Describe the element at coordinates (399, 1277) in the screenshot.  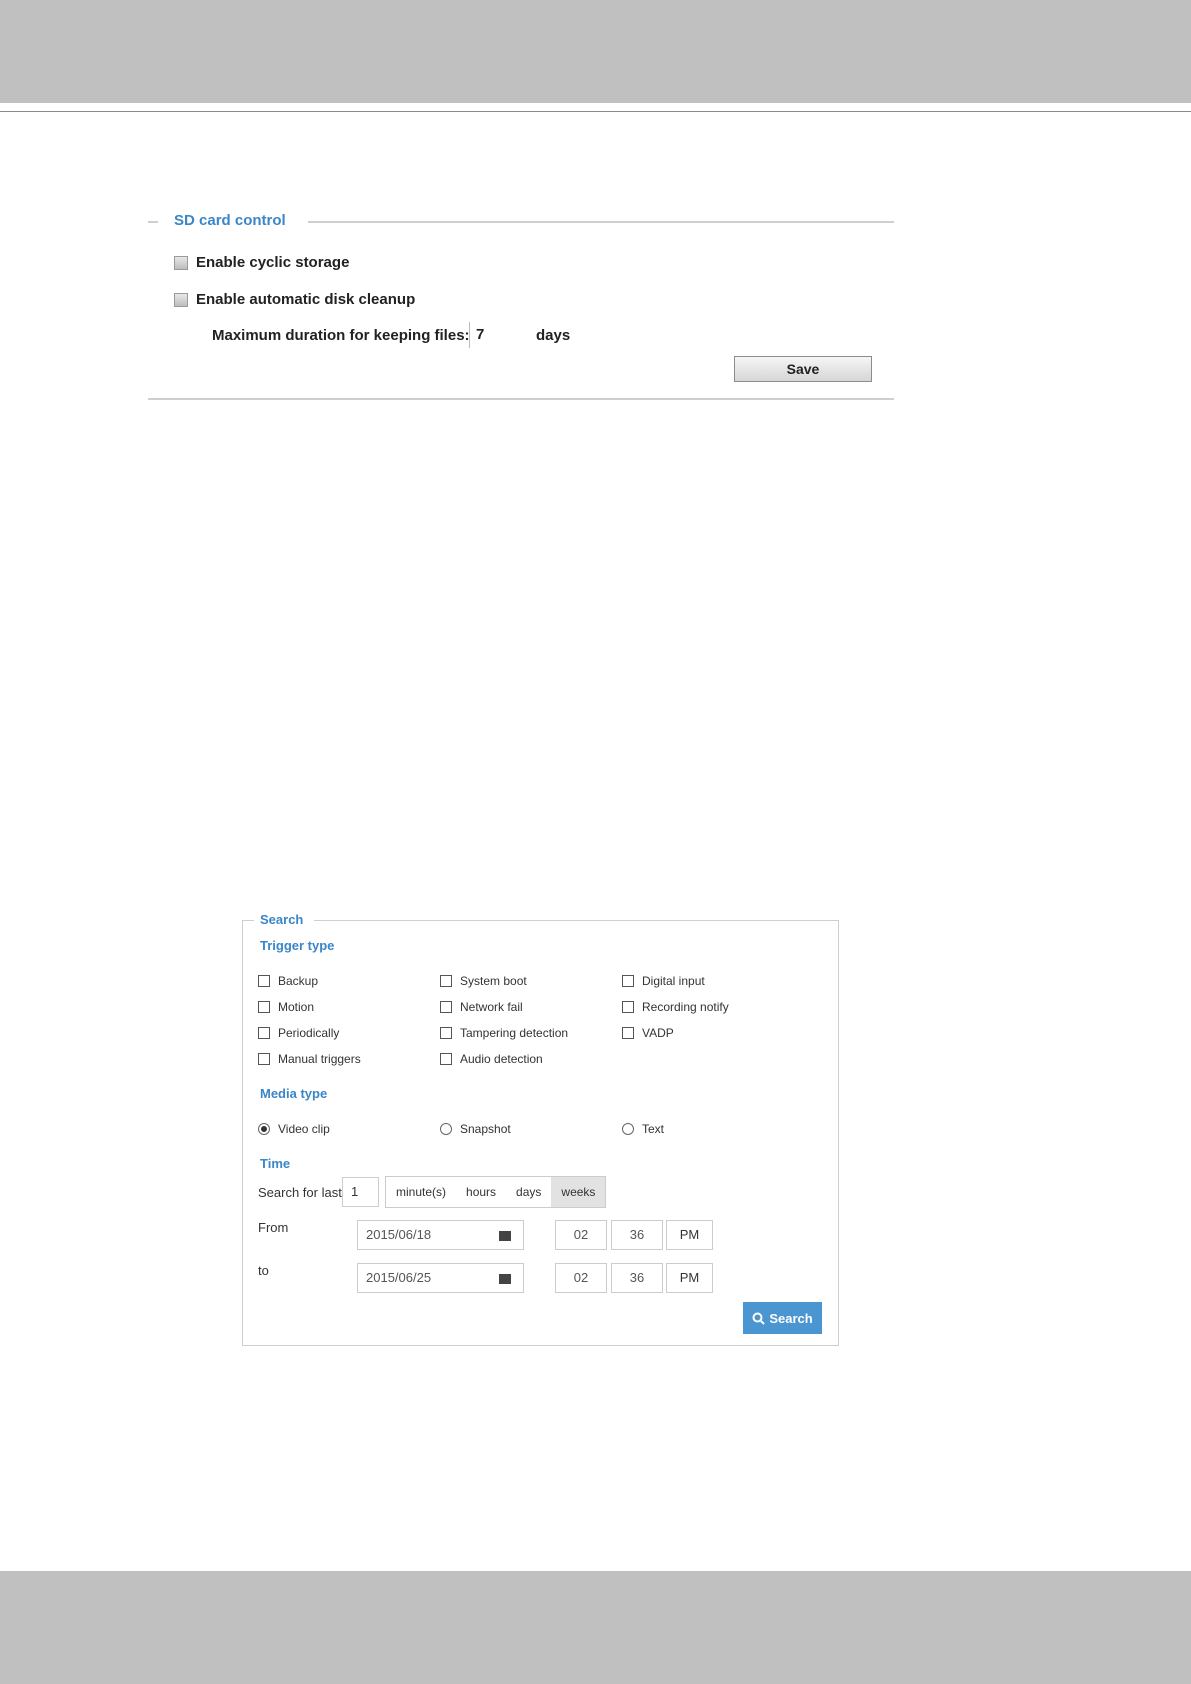
I see `to-date-value: 2015/06/25` at that location.